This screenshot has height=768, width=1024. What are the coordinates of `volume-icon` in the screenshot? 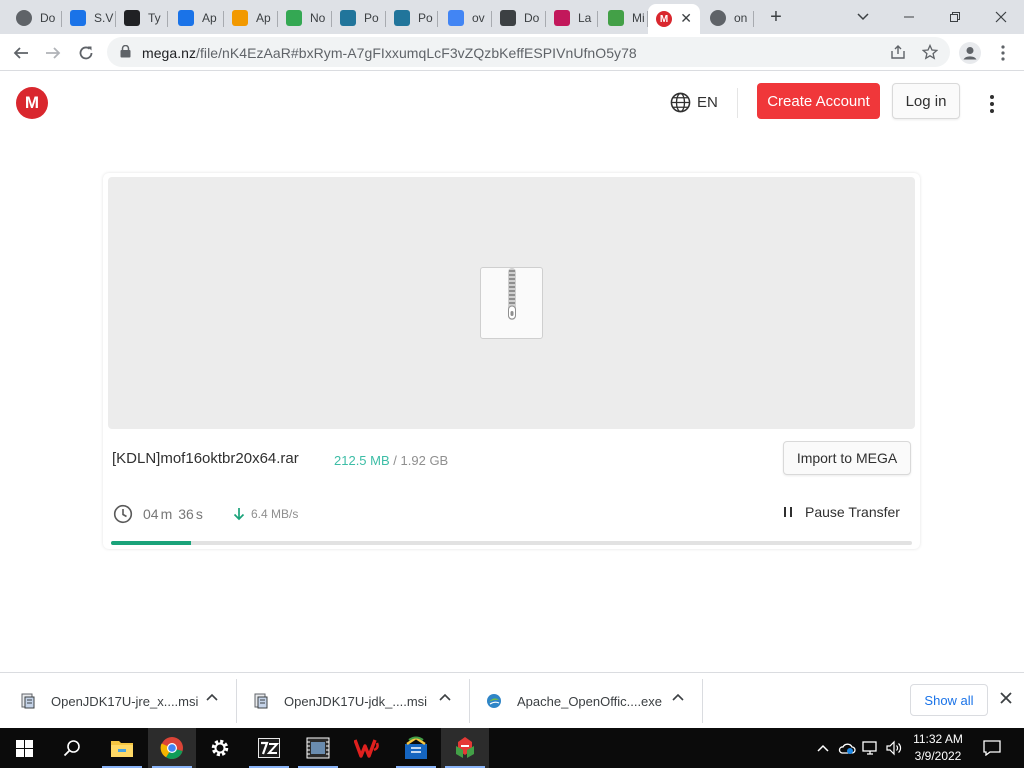 It's located at (894, 748).